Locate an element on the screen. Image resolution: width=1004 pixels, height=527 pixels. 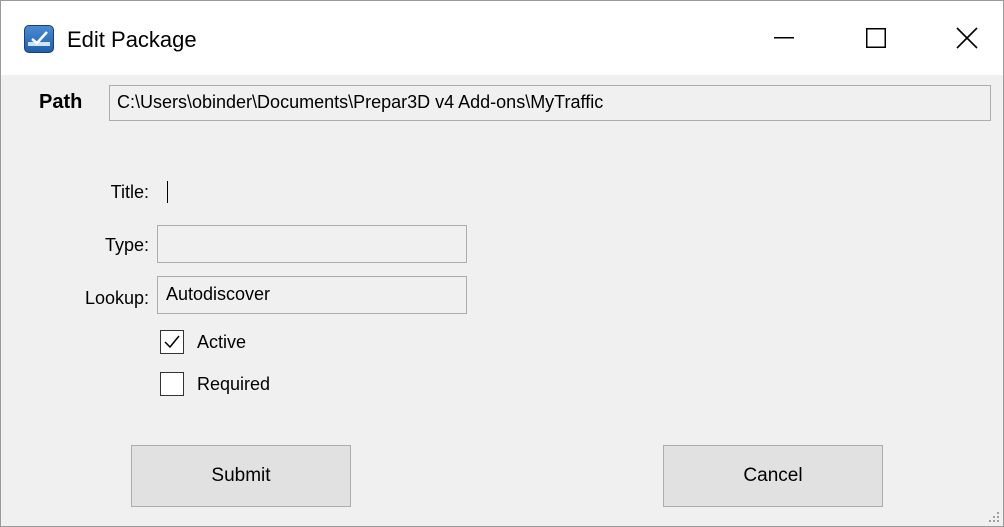
close-icon is located at coordinates (967, 38).